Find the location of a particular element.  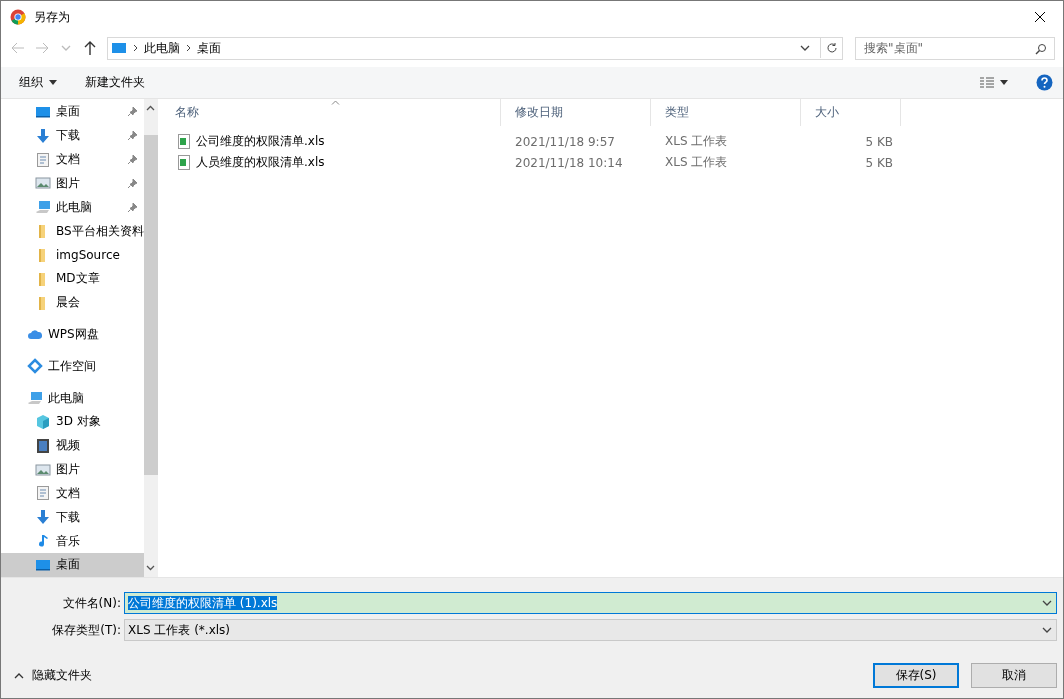

nav-item: BS平台相关资料 is located at coordinates (72, 231).